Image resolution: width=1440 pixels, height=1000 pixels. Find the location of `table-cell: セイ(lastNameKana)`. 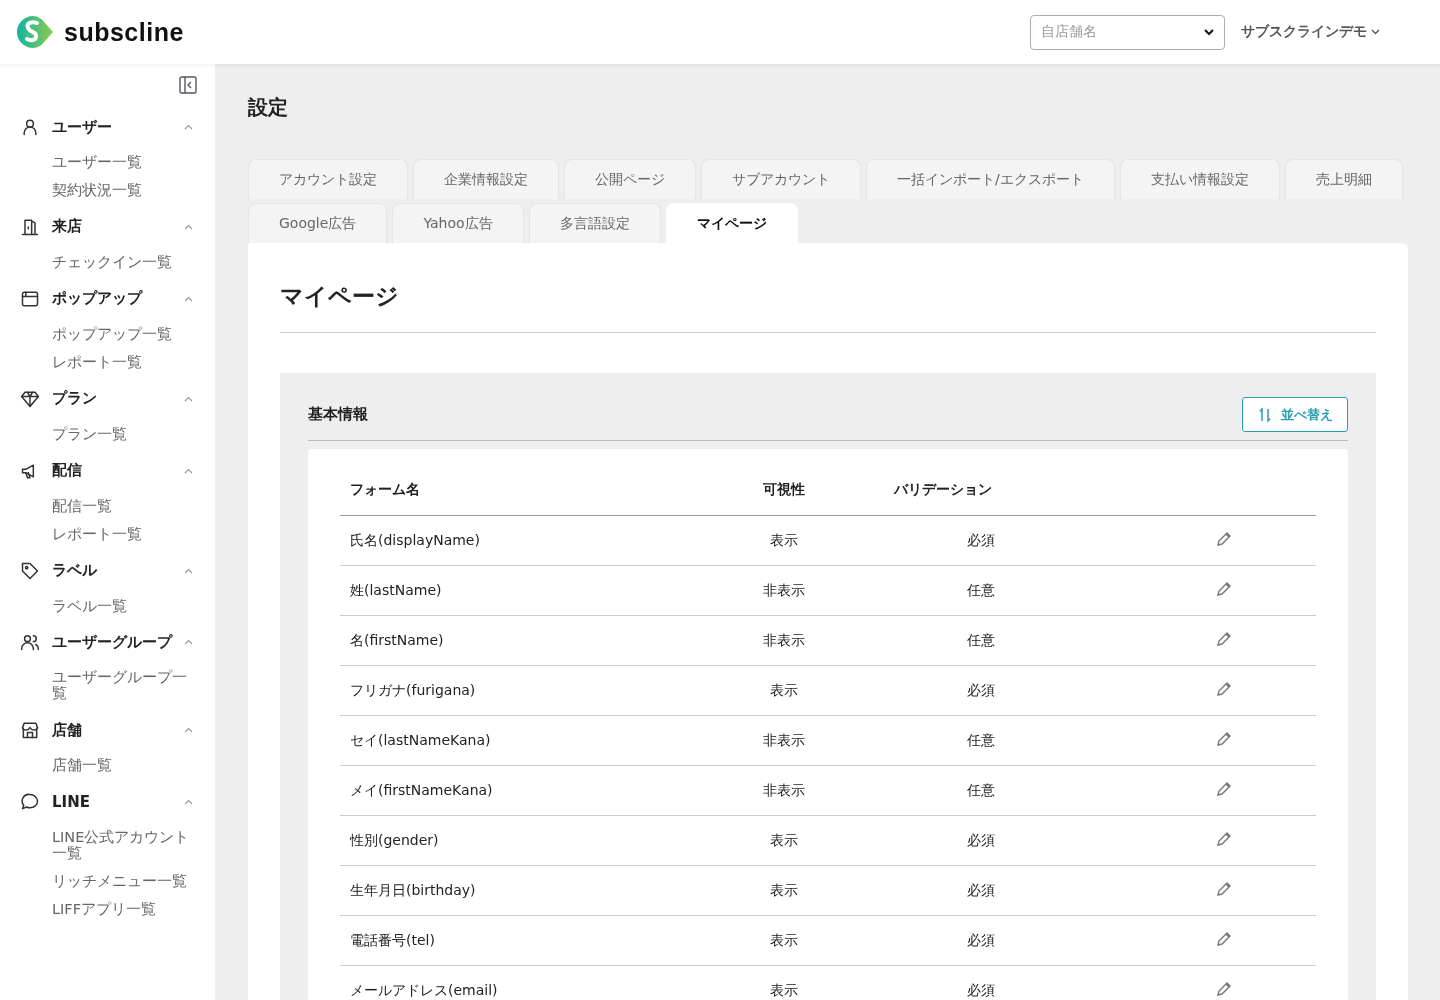

table-cell: セイ(lastNameKana) is located at coordinates (535, 740).